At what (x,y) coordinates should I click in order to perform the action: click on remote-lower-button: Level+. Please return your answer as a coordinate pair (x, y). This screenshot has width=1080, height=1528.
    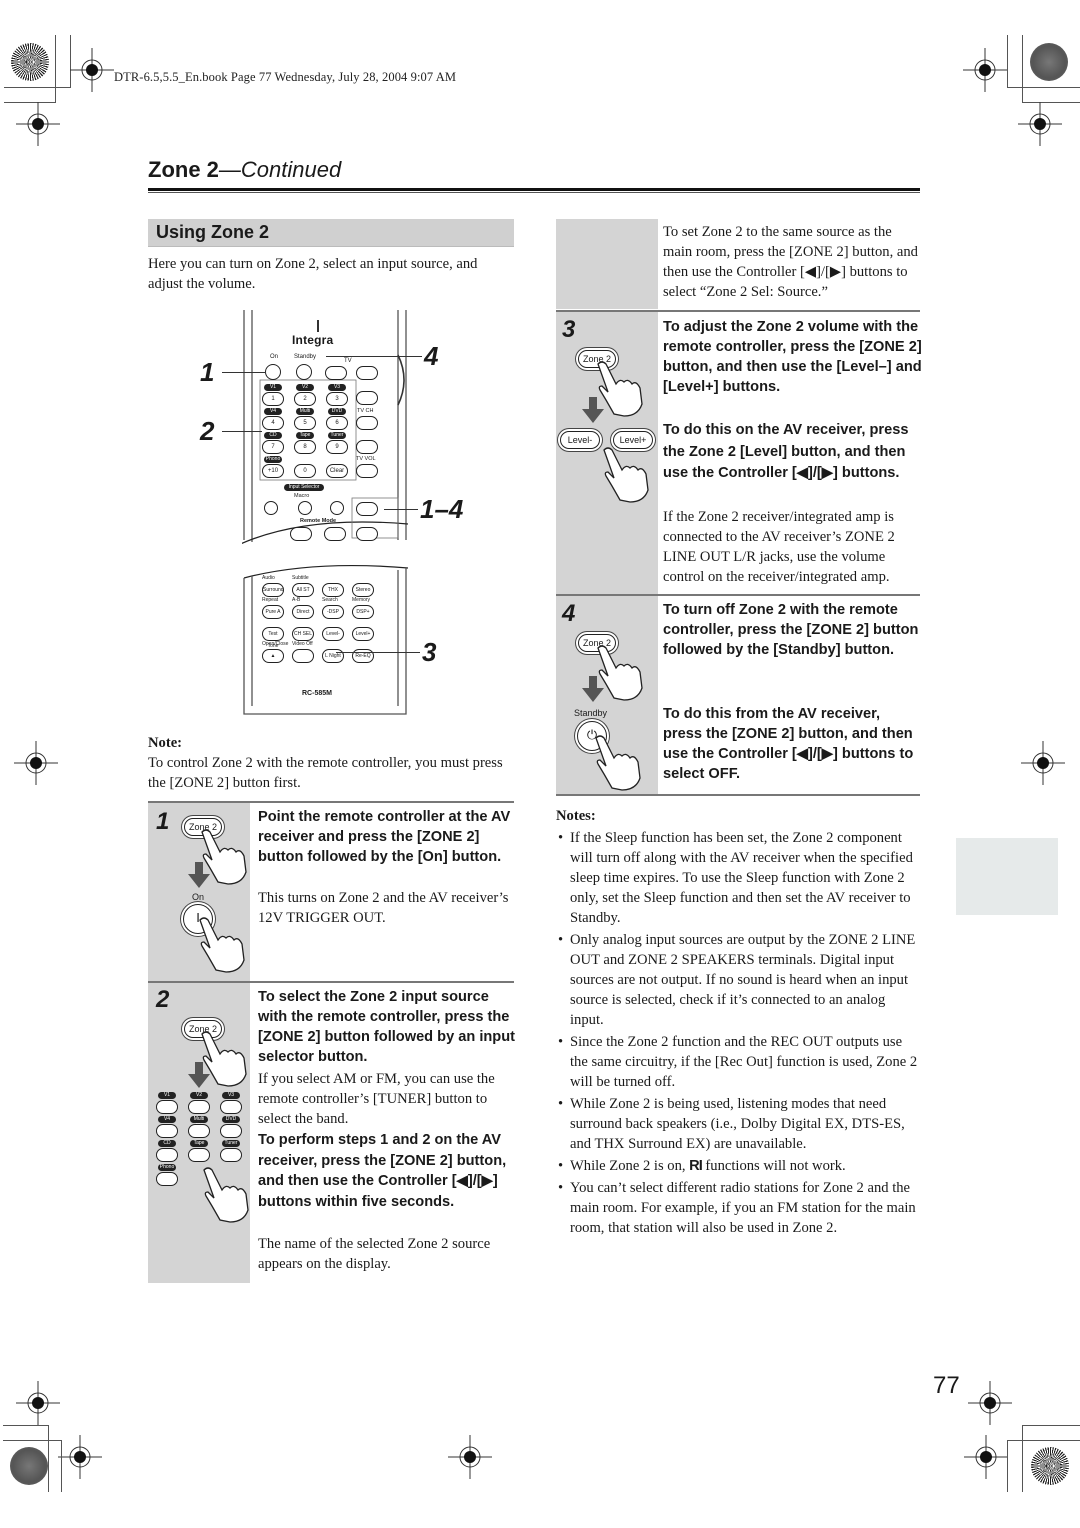
    Looking at the image, I should click on (363, 634).